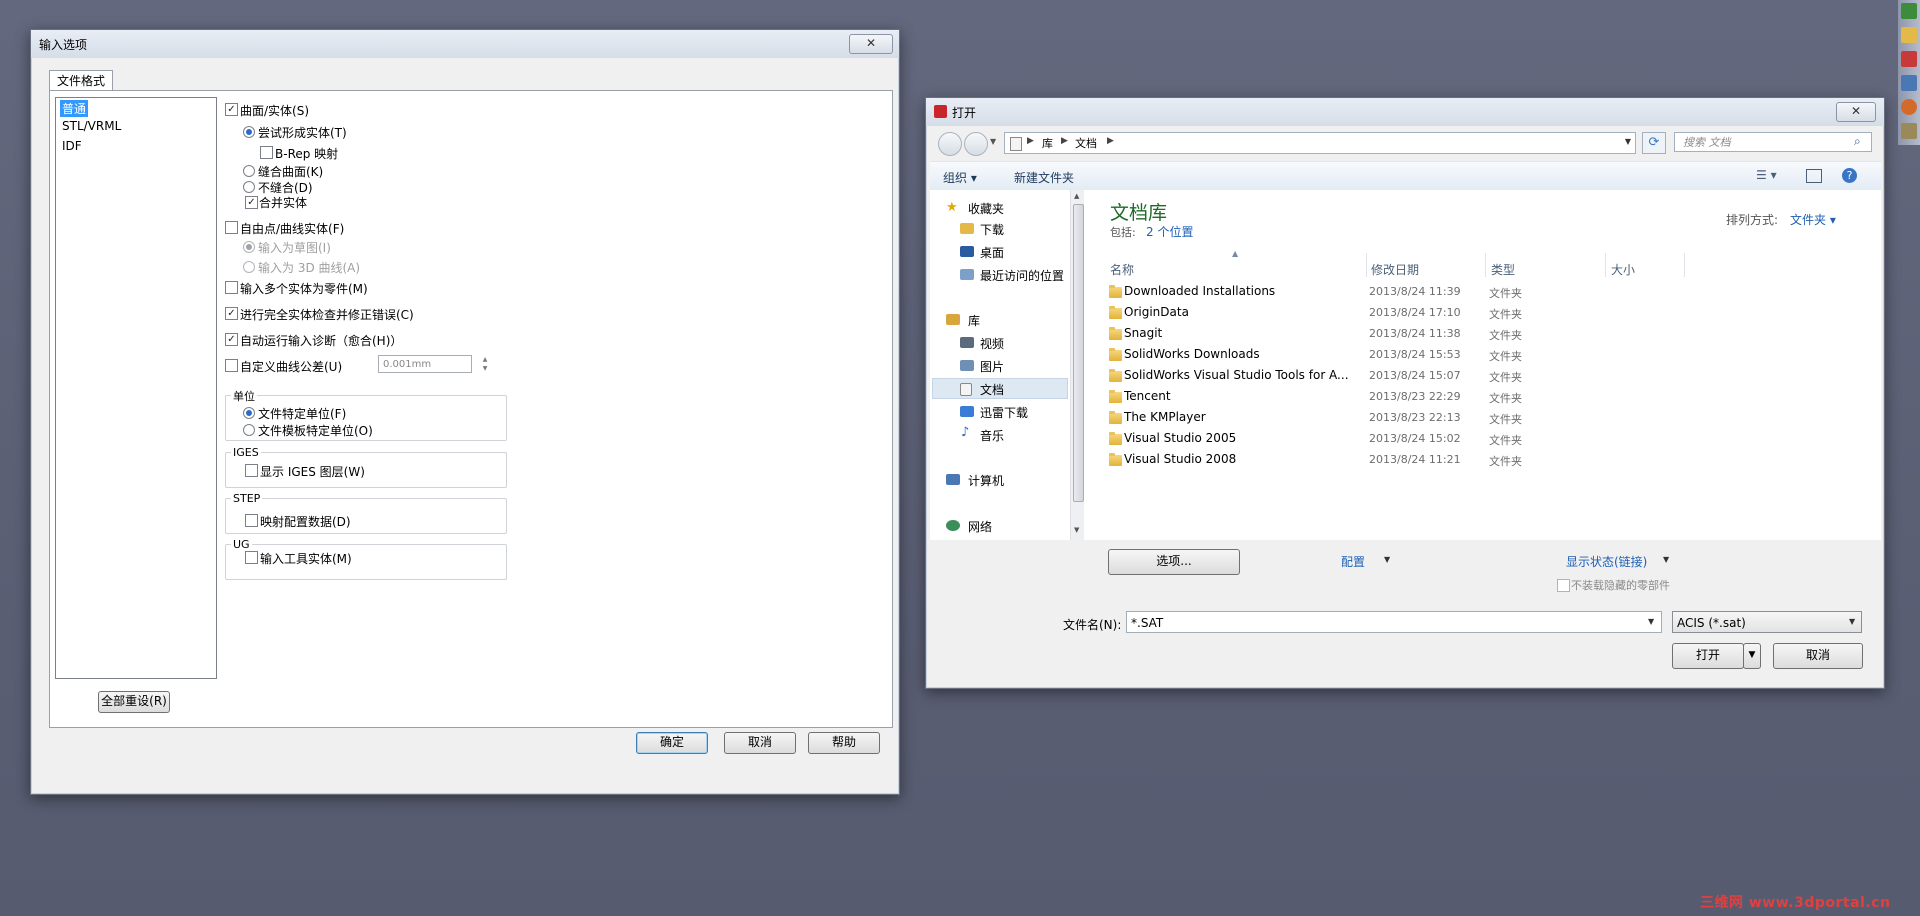  What do you see at coordinates (1147, 396) in the screenshot?
I see `file-name: Tencent` at bounding box center [1147, 396].